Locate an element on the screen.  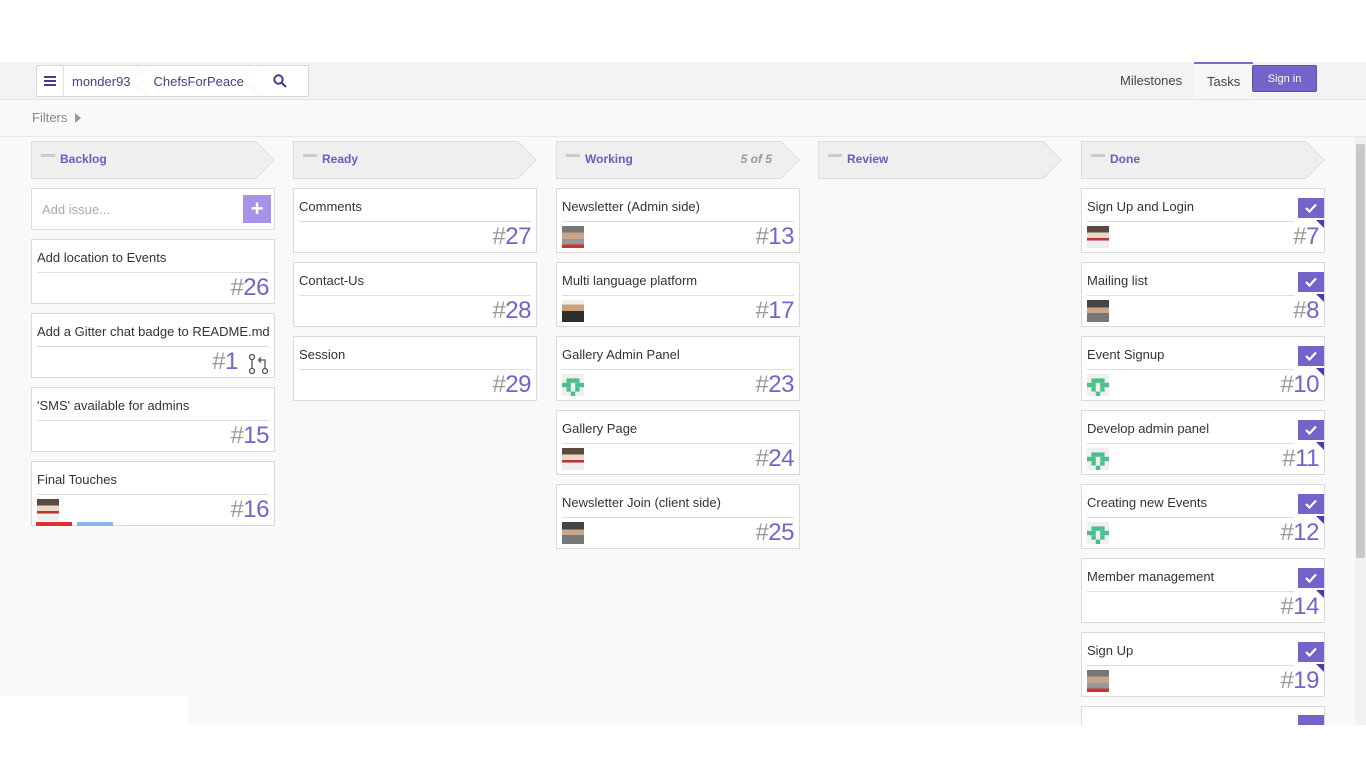
nav-milestones: Milestones is located at coordinates (1151, 80).